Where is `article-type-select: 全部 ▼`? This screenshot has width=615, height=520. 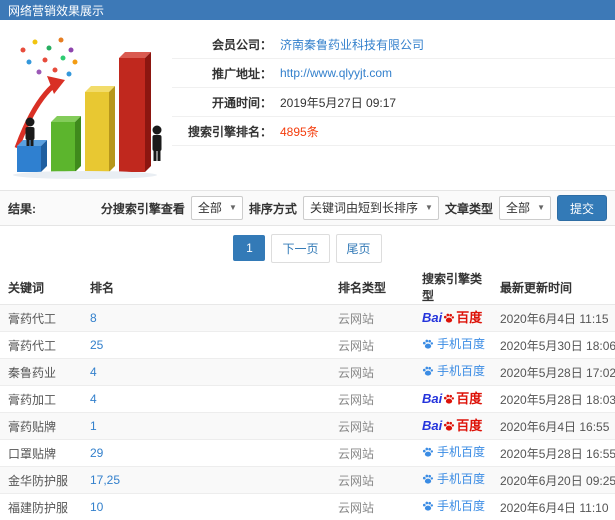
article-type-select: 全部 ▼ is located at coordinates (524, 208).